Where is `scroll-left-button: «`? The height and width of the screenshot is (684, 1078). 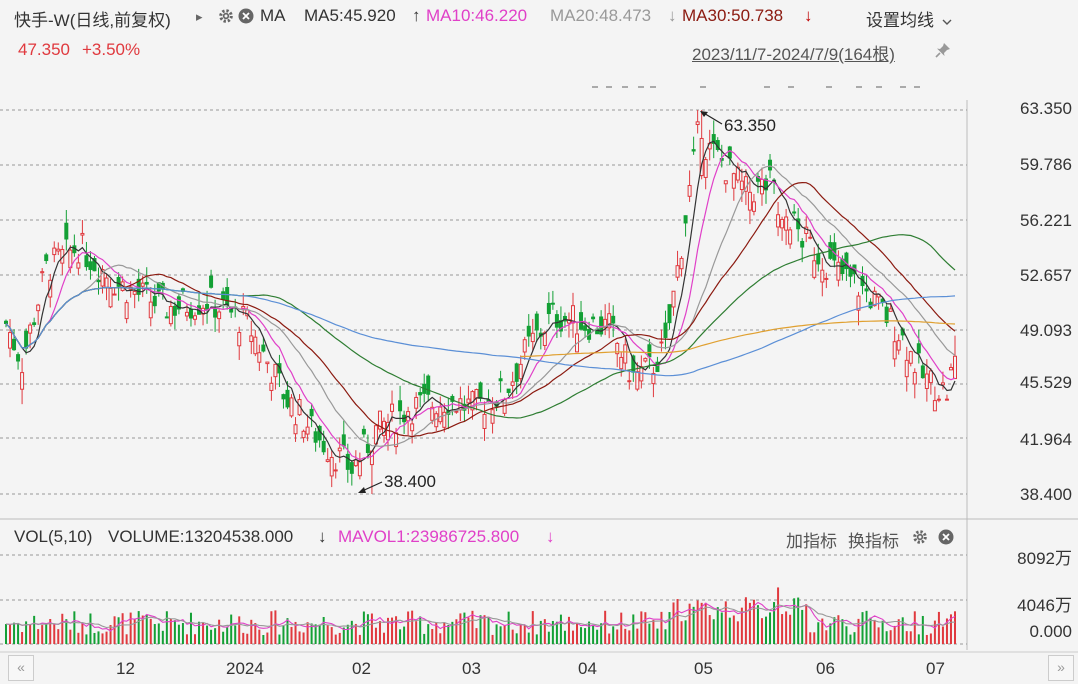 scroll-left-button: « is located at coordinates (21, 668).